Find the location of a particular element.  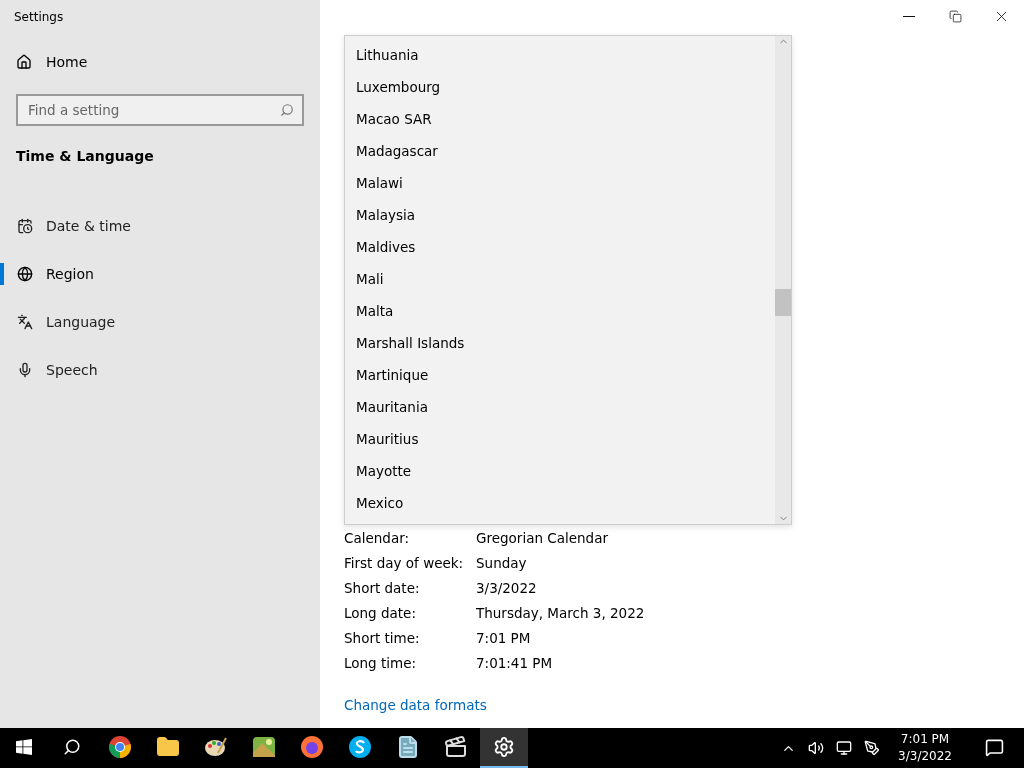

nav-item: Speech is located at coordinates (160, 370).